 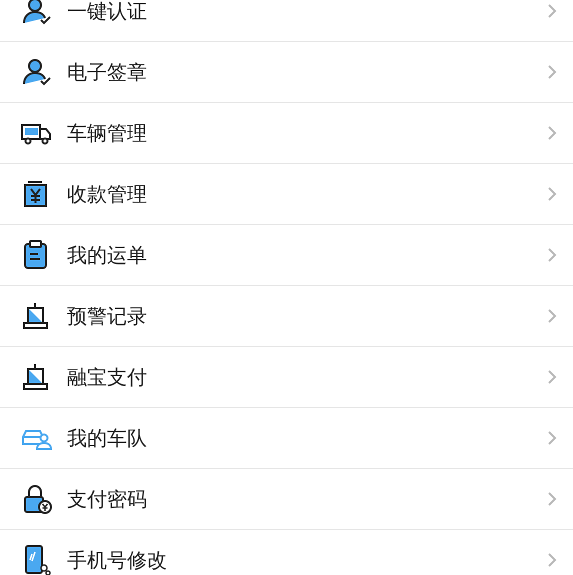 I want to click on menu-item: 一键认证, so click(x=286, y=21).